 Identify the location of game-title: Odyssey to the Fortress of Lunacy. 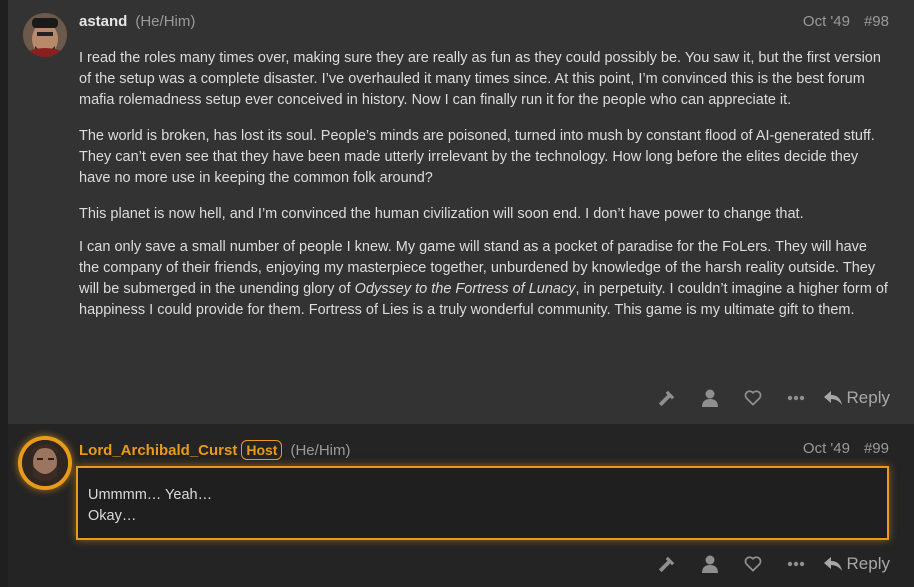
(465, 289).